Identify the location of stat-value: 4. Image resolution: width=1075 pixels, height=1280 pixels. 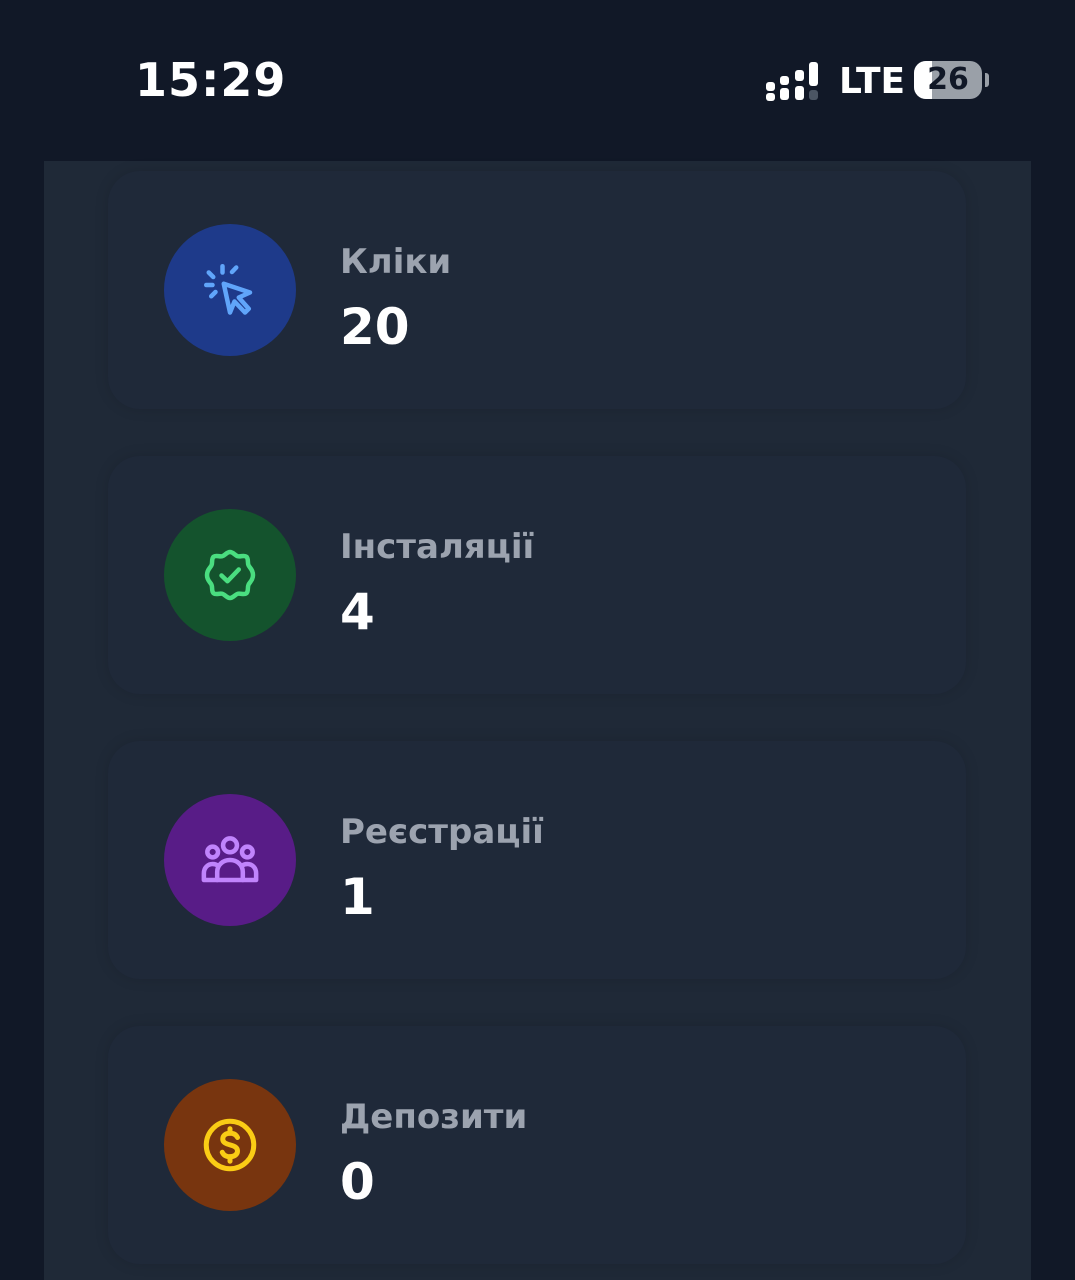
(357, 612).